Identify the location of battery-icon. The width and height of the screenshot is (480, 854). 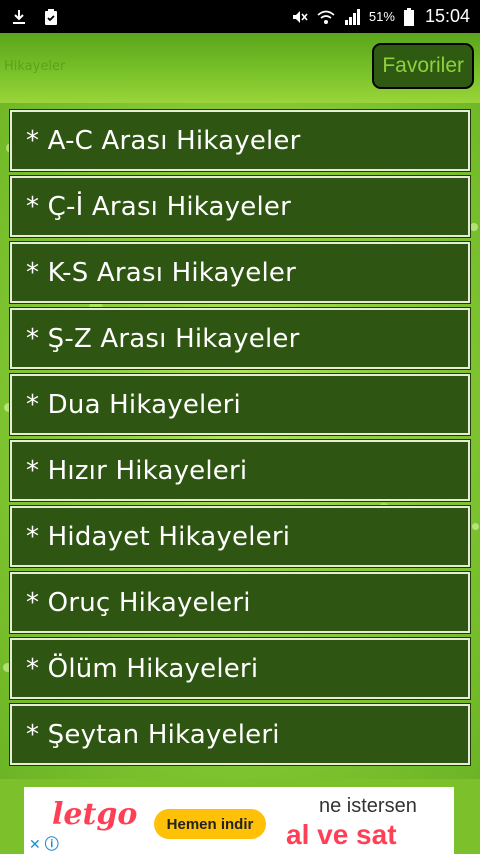
(409, 16).